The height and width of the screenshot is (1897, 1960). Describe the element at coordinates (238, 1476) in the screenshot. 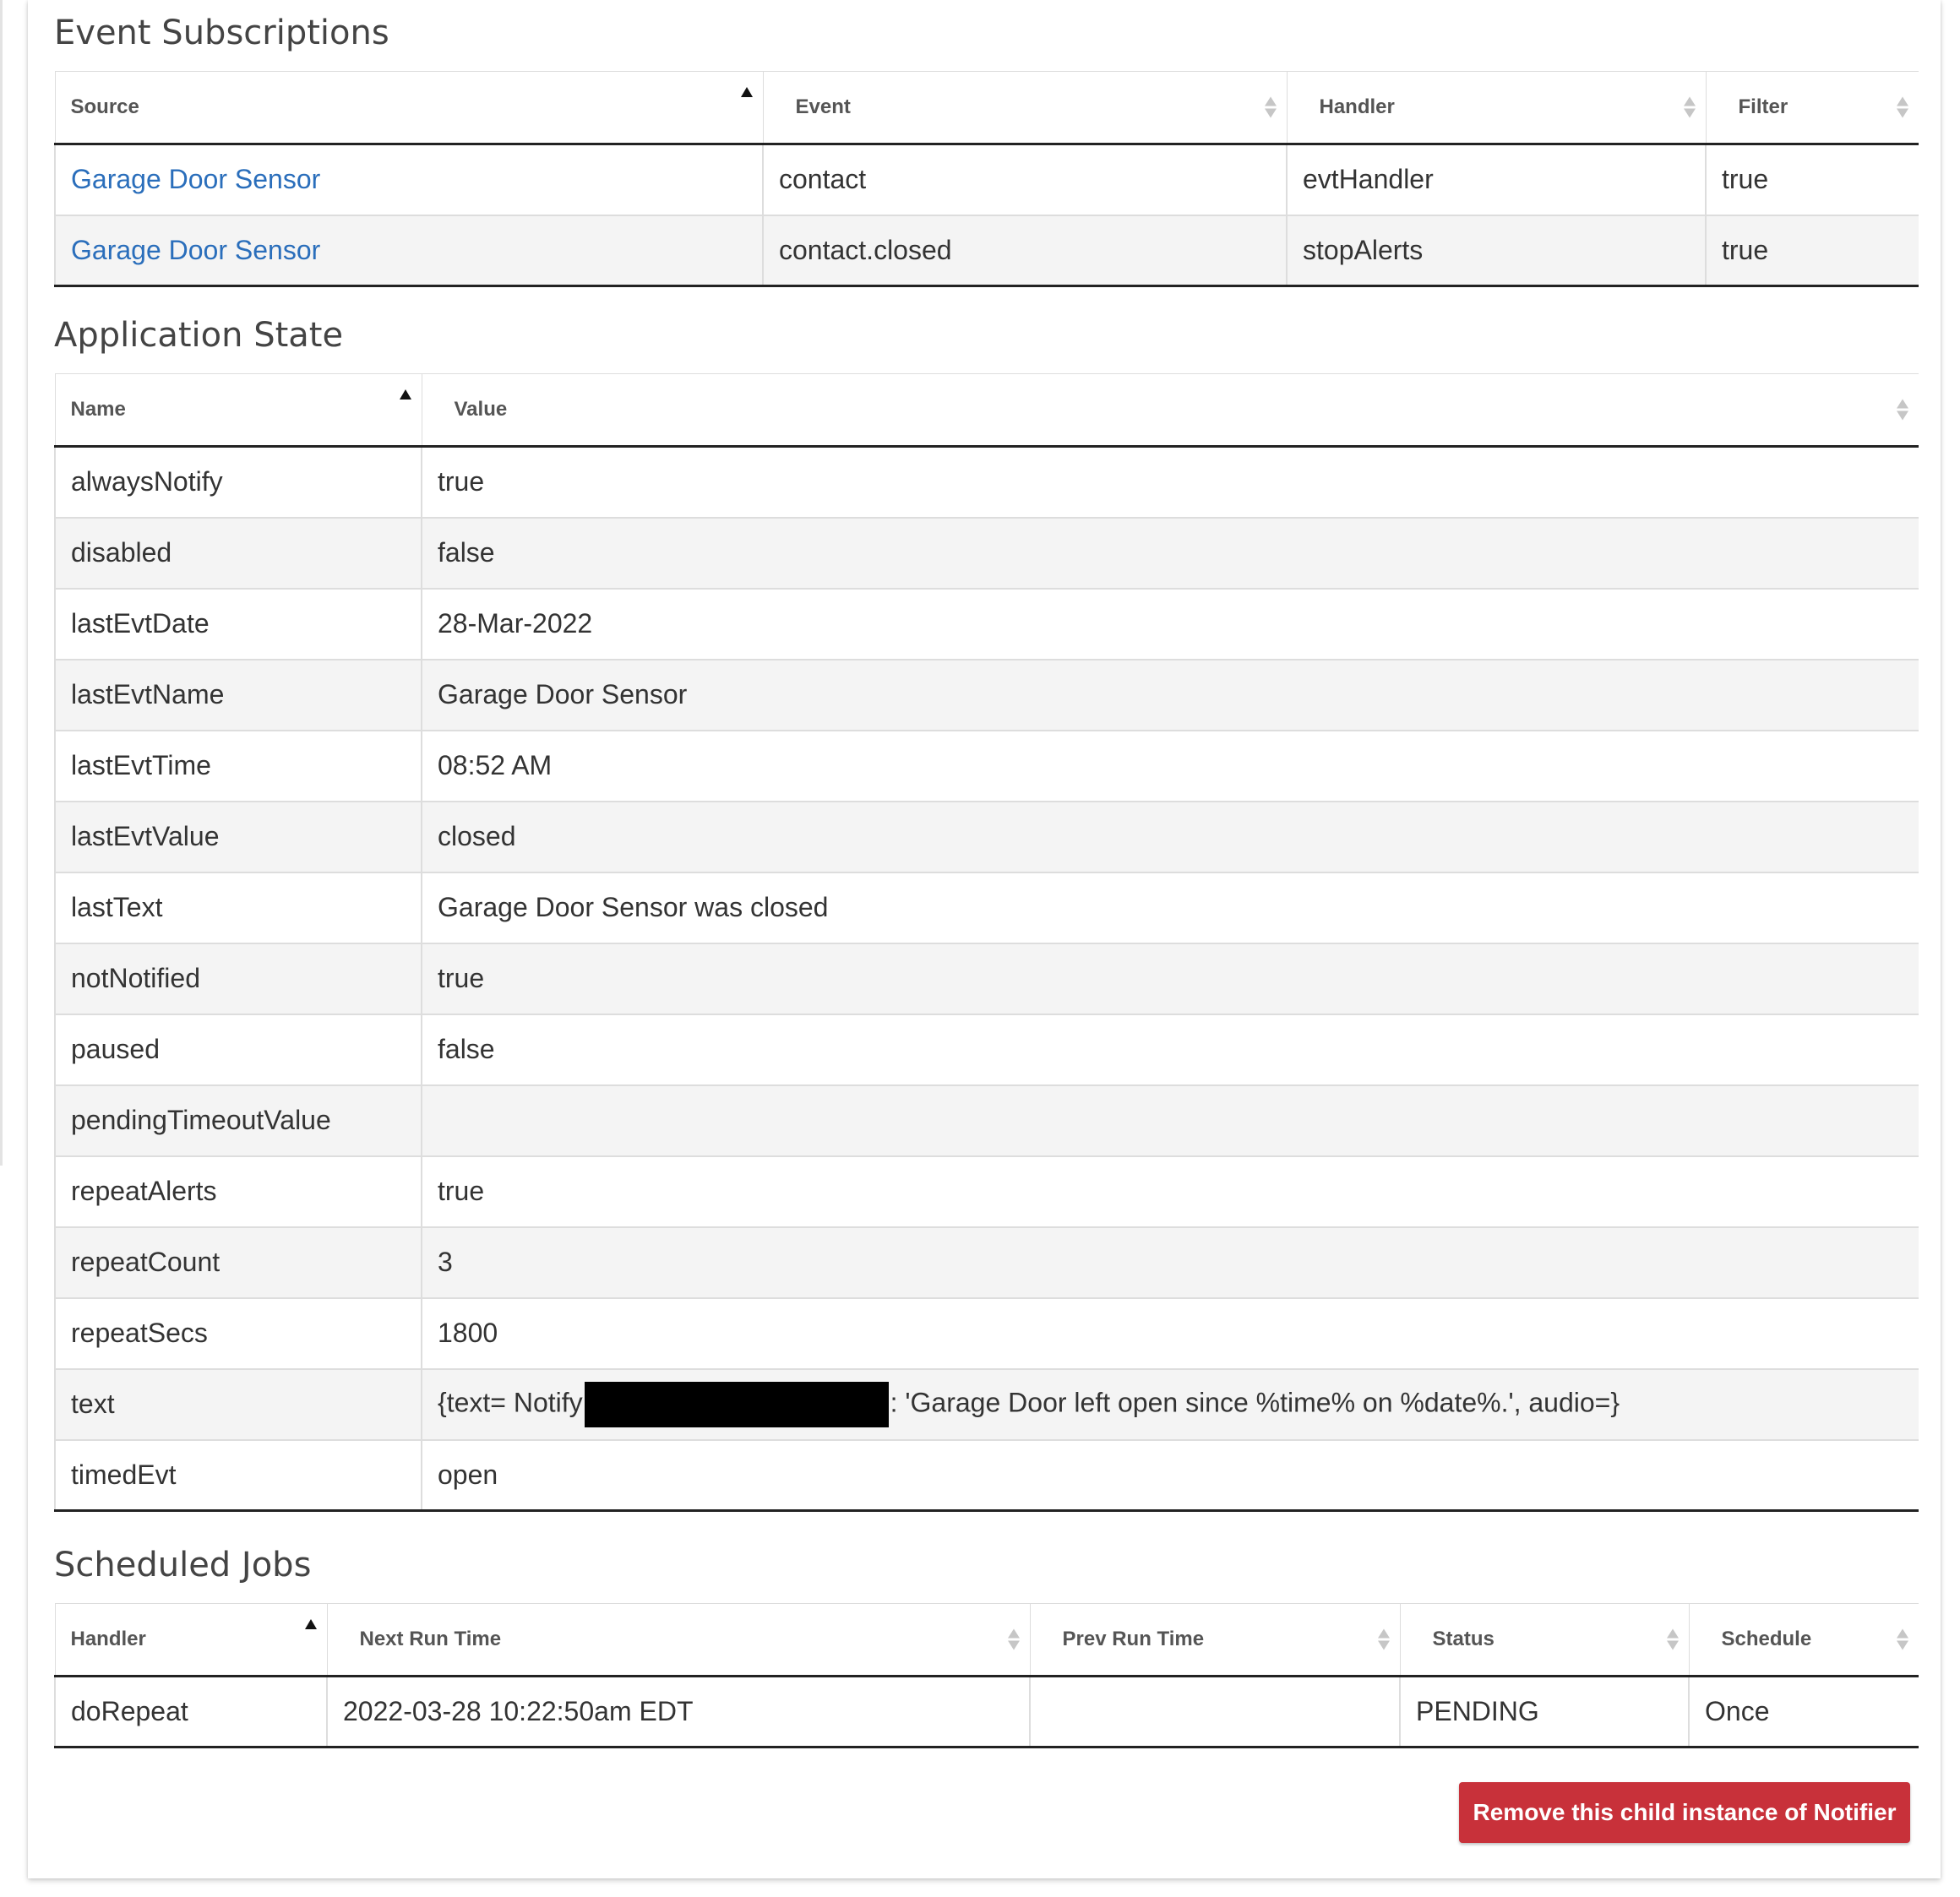

I see `state-name-cell: timedEvt` at that location.